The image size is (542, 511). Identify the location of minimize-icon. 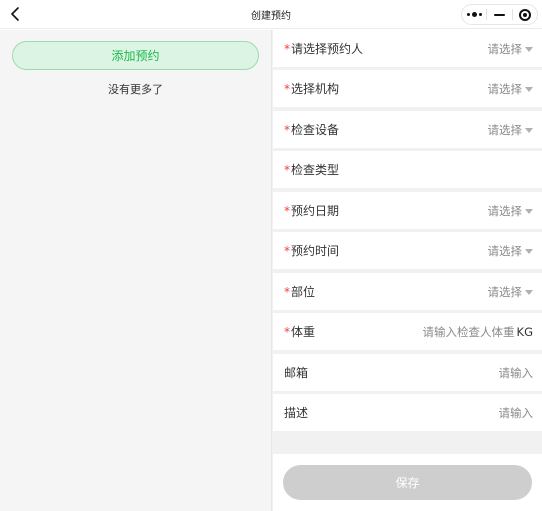
(499, 14).